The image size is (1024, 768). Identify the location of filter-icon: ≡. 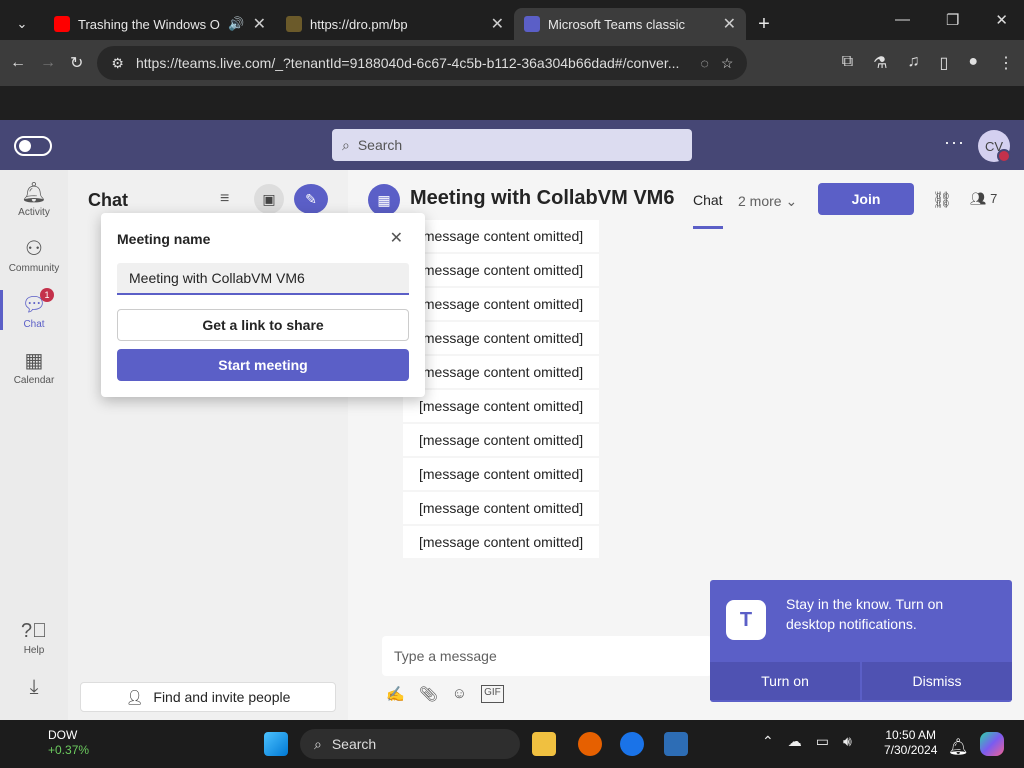
(224, 199).